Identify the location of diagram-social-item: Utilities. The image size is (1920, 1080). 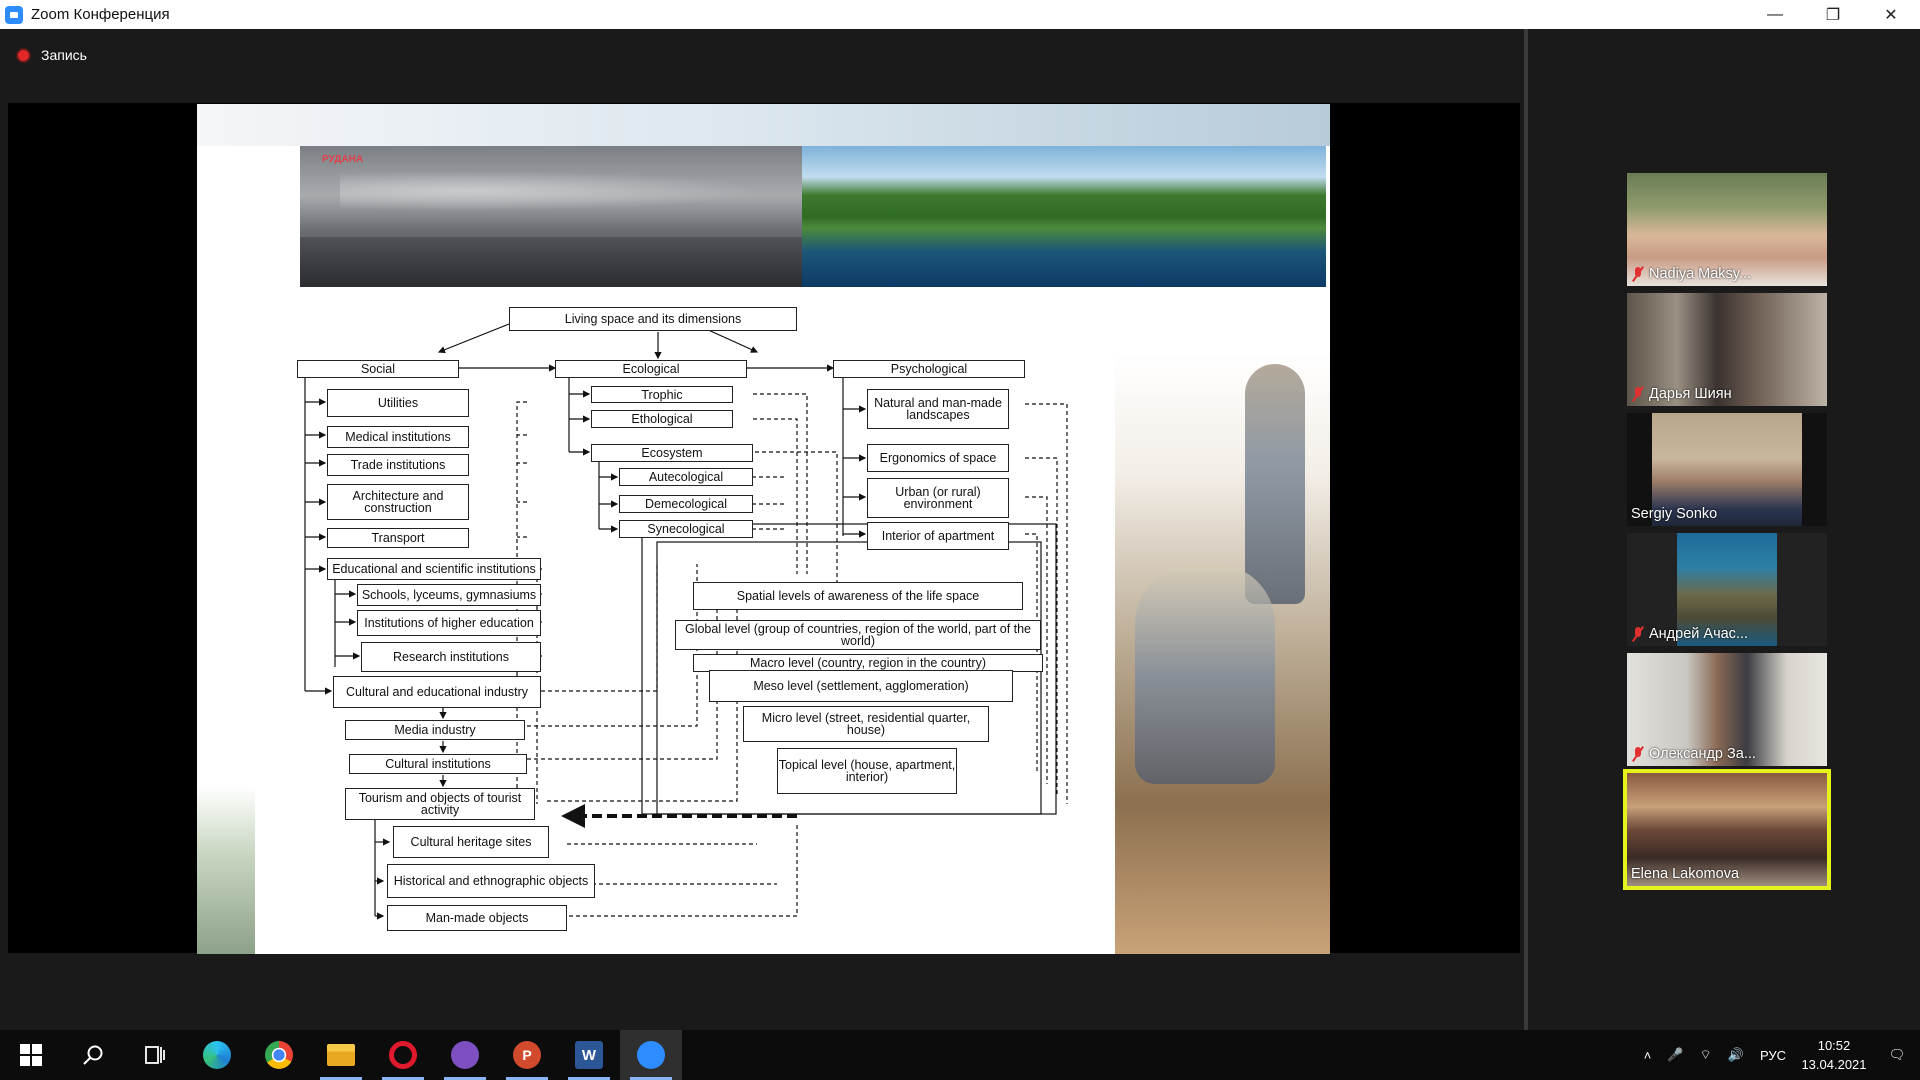
(398, 403).